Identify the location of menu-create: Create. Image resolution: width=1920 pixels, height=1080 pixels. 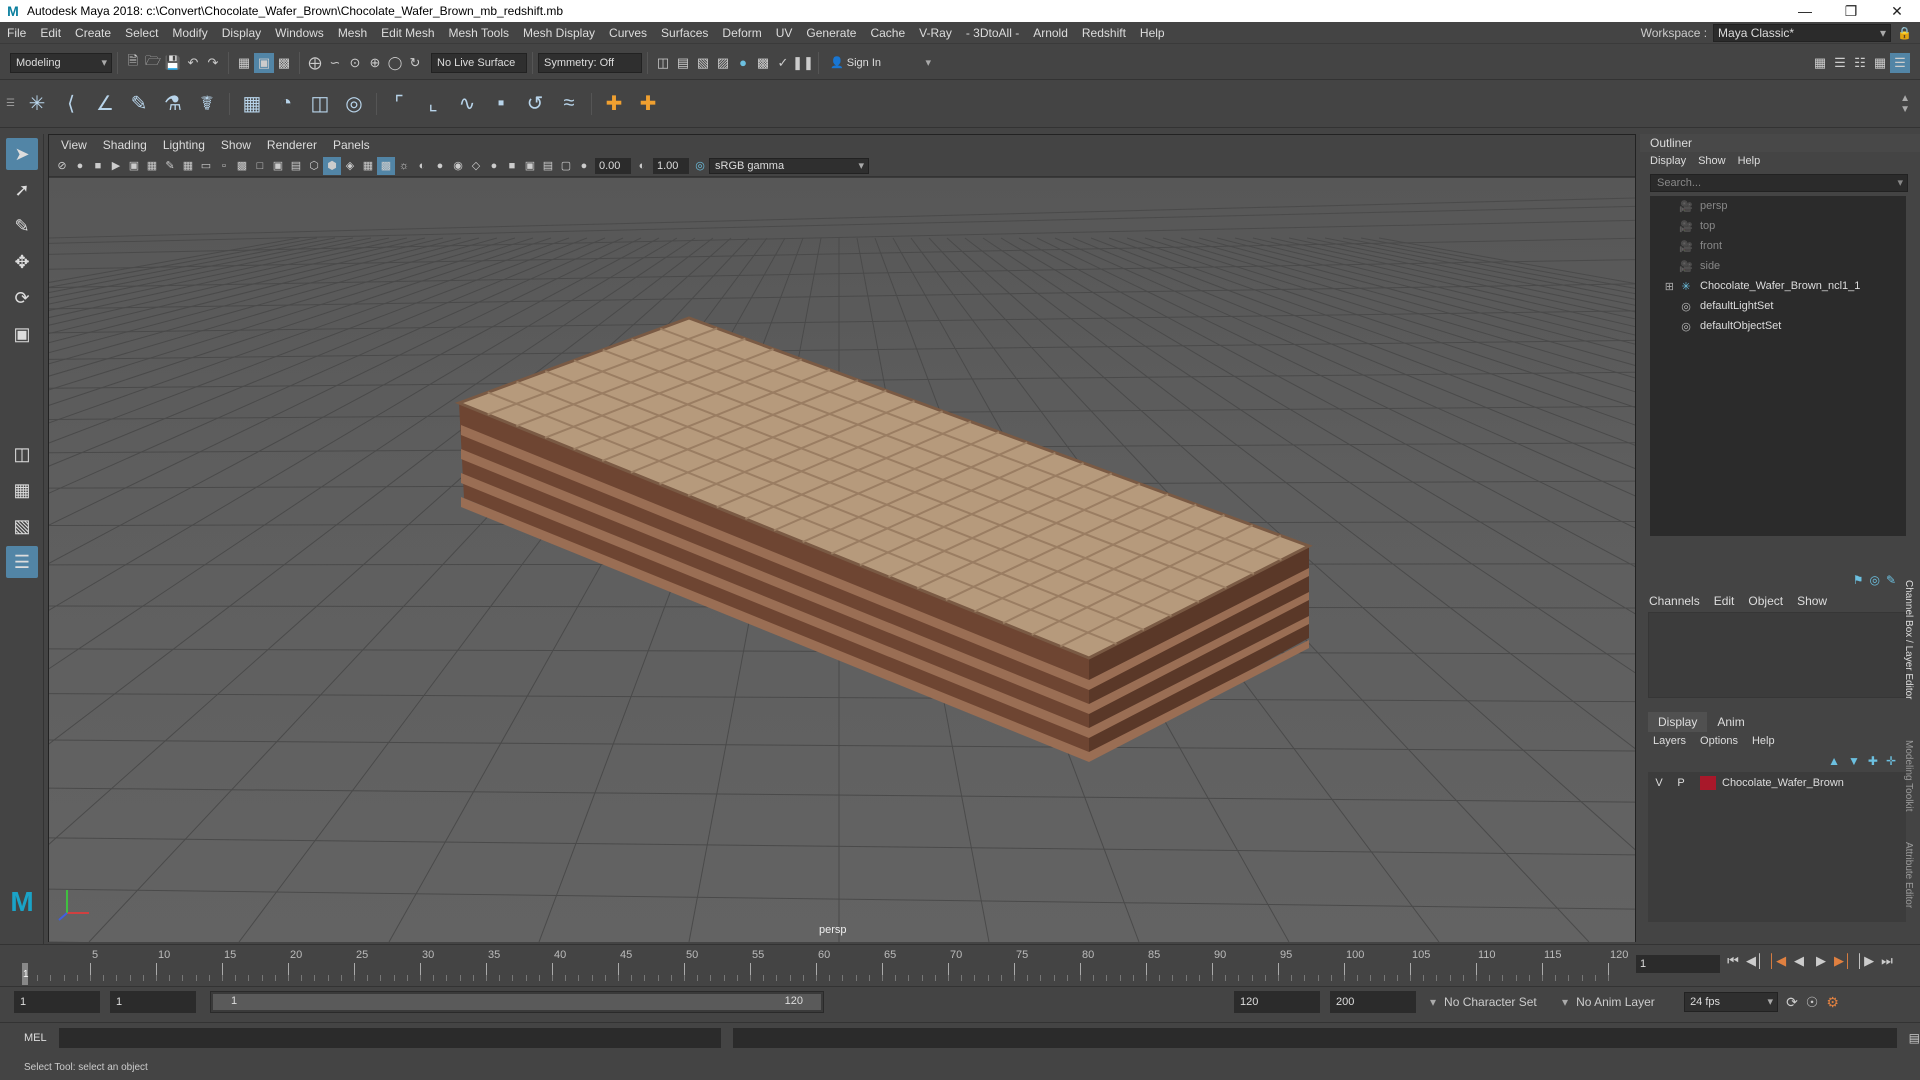
(93, 33).